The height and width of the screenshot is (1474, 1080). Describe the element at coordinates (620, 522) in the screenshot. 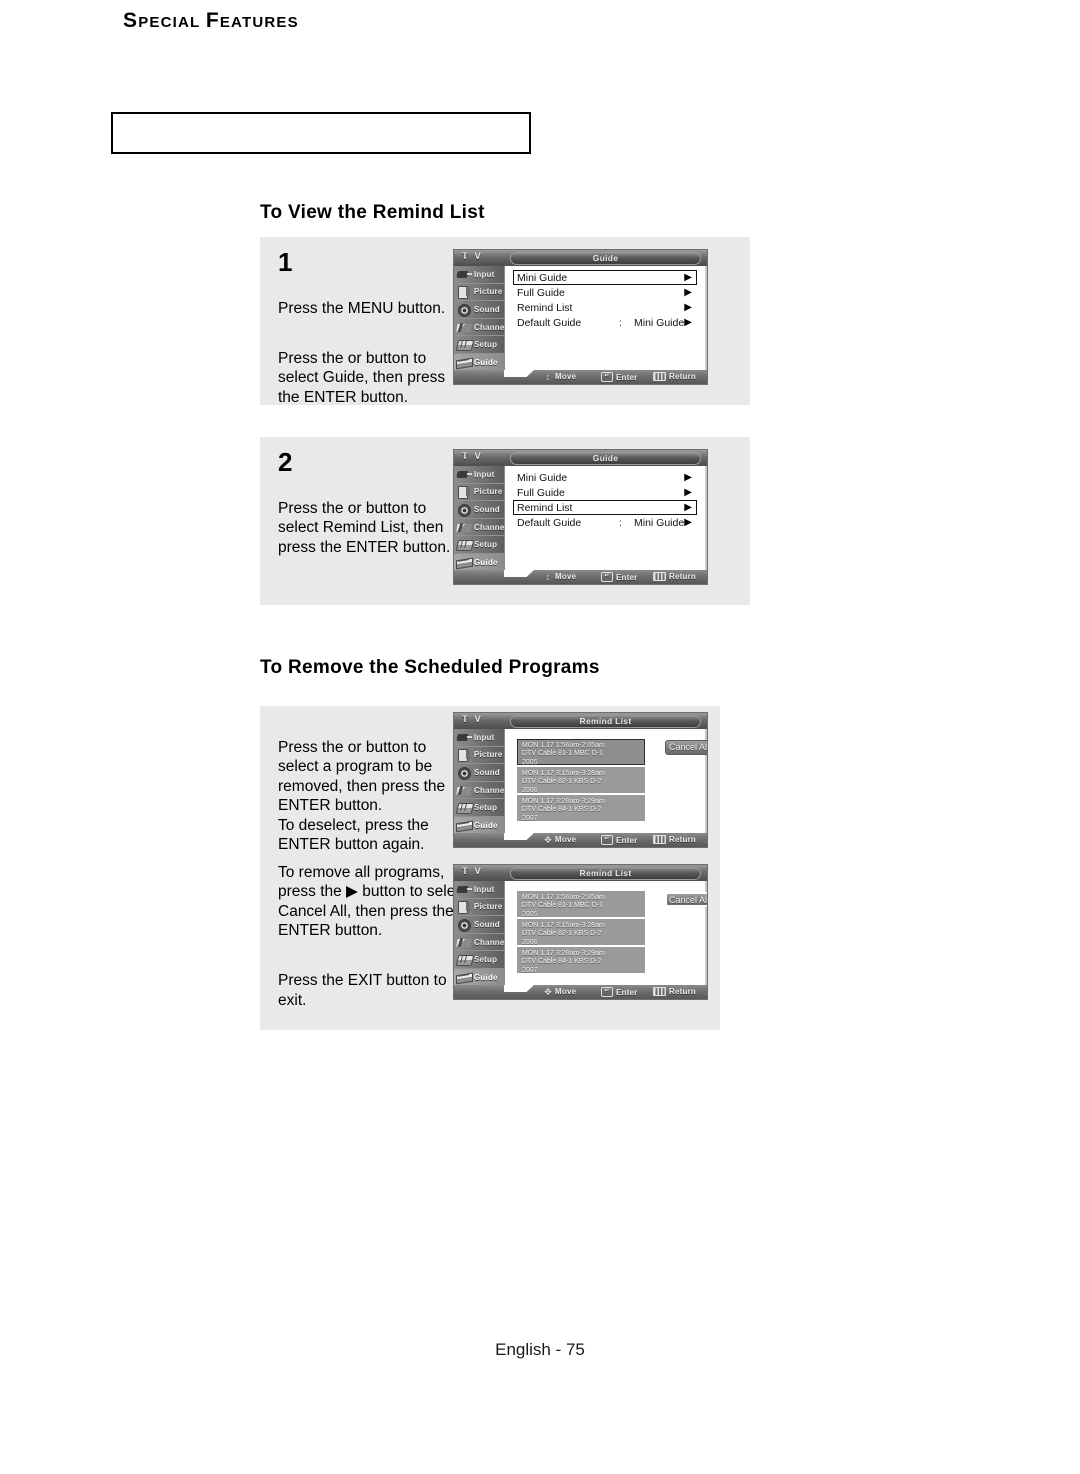

I see `osd-menu-item-colon: :` at that location.